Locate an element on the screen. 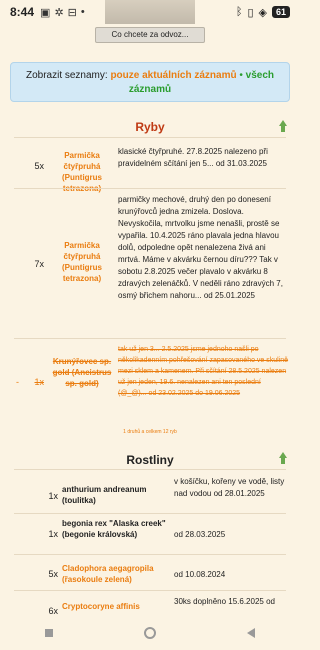  row-desc: od 28.03.2025 is located at coordinates (200, 534).